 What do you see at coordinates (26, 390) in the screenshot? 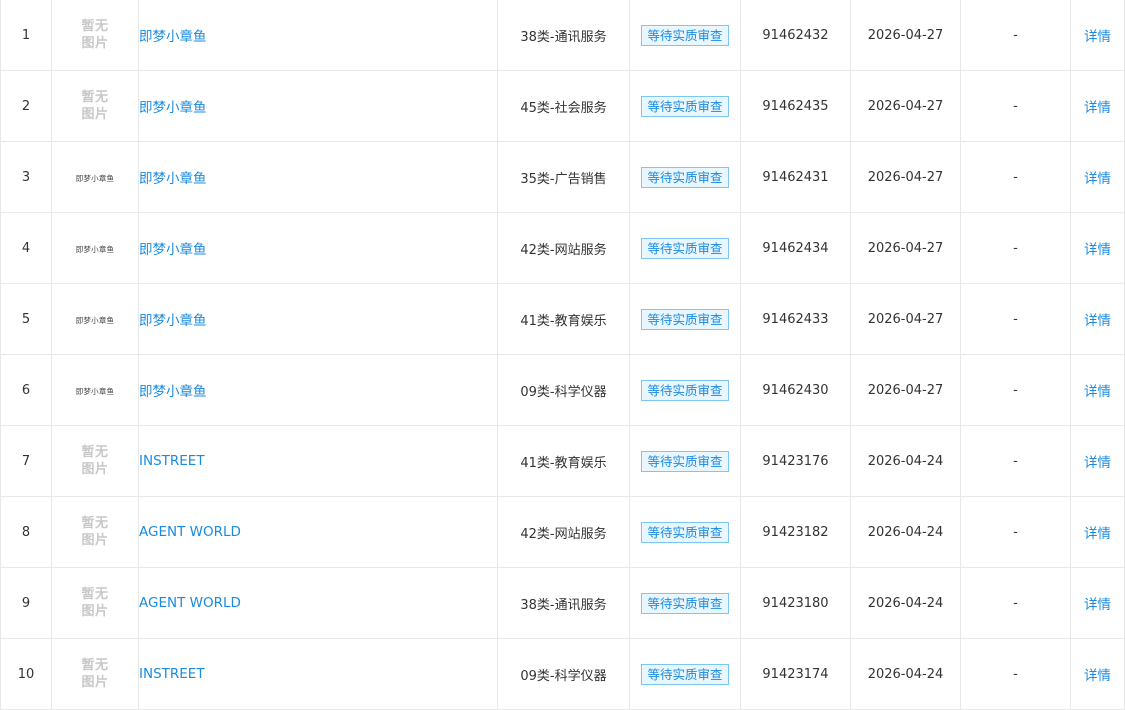
I see `row-index: 6` at bounding box center [26, 390].